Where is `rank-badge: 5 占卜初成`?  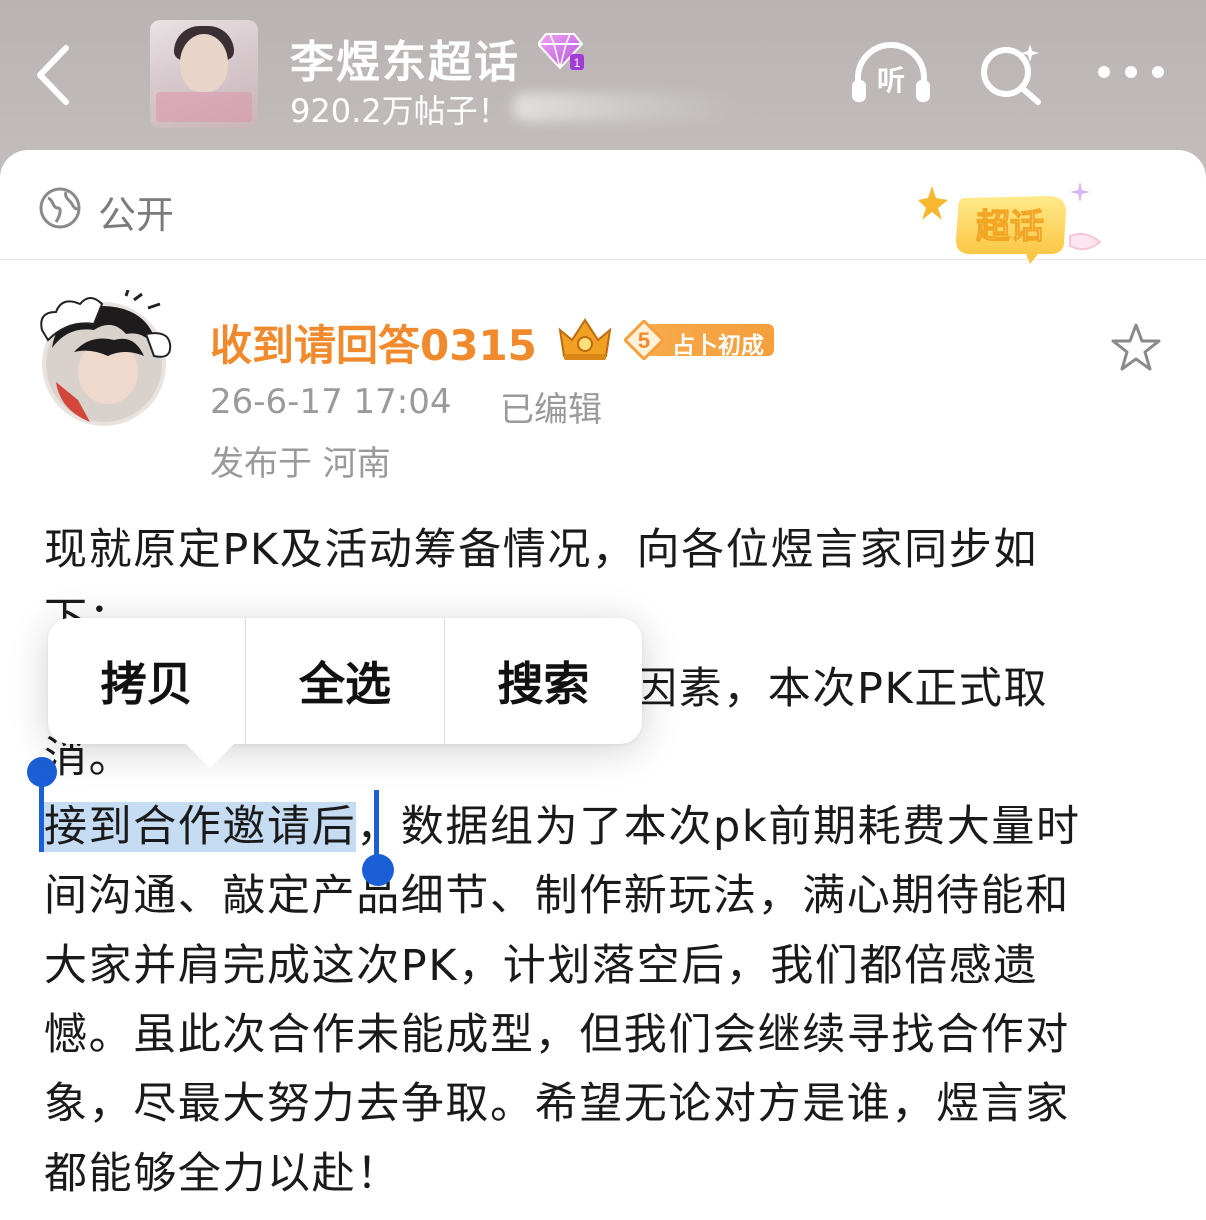 rank-badge: 5 占卜初成 is located at coordinates (698, 340).